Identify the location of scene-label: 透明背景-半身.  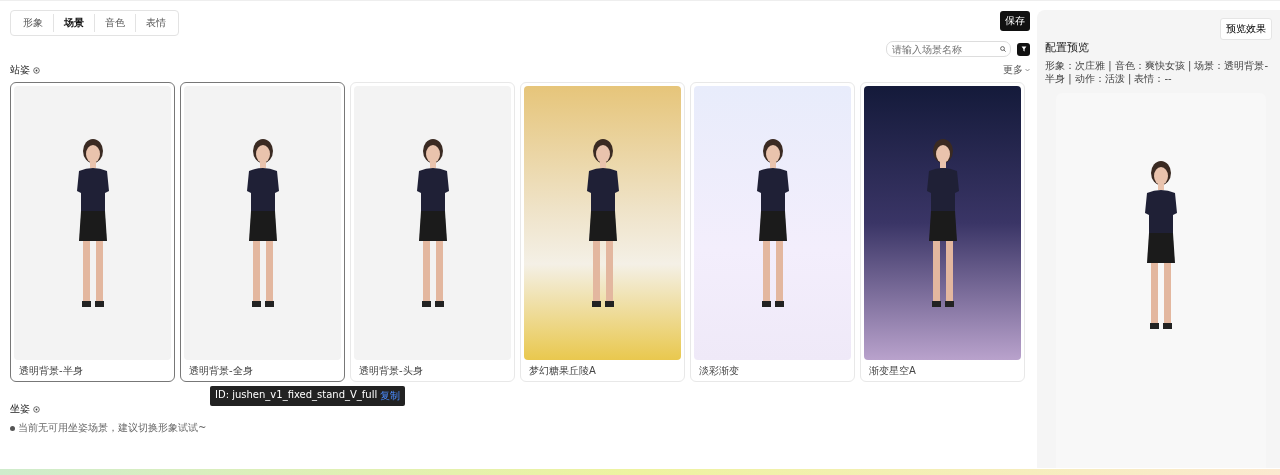
(51, 371).